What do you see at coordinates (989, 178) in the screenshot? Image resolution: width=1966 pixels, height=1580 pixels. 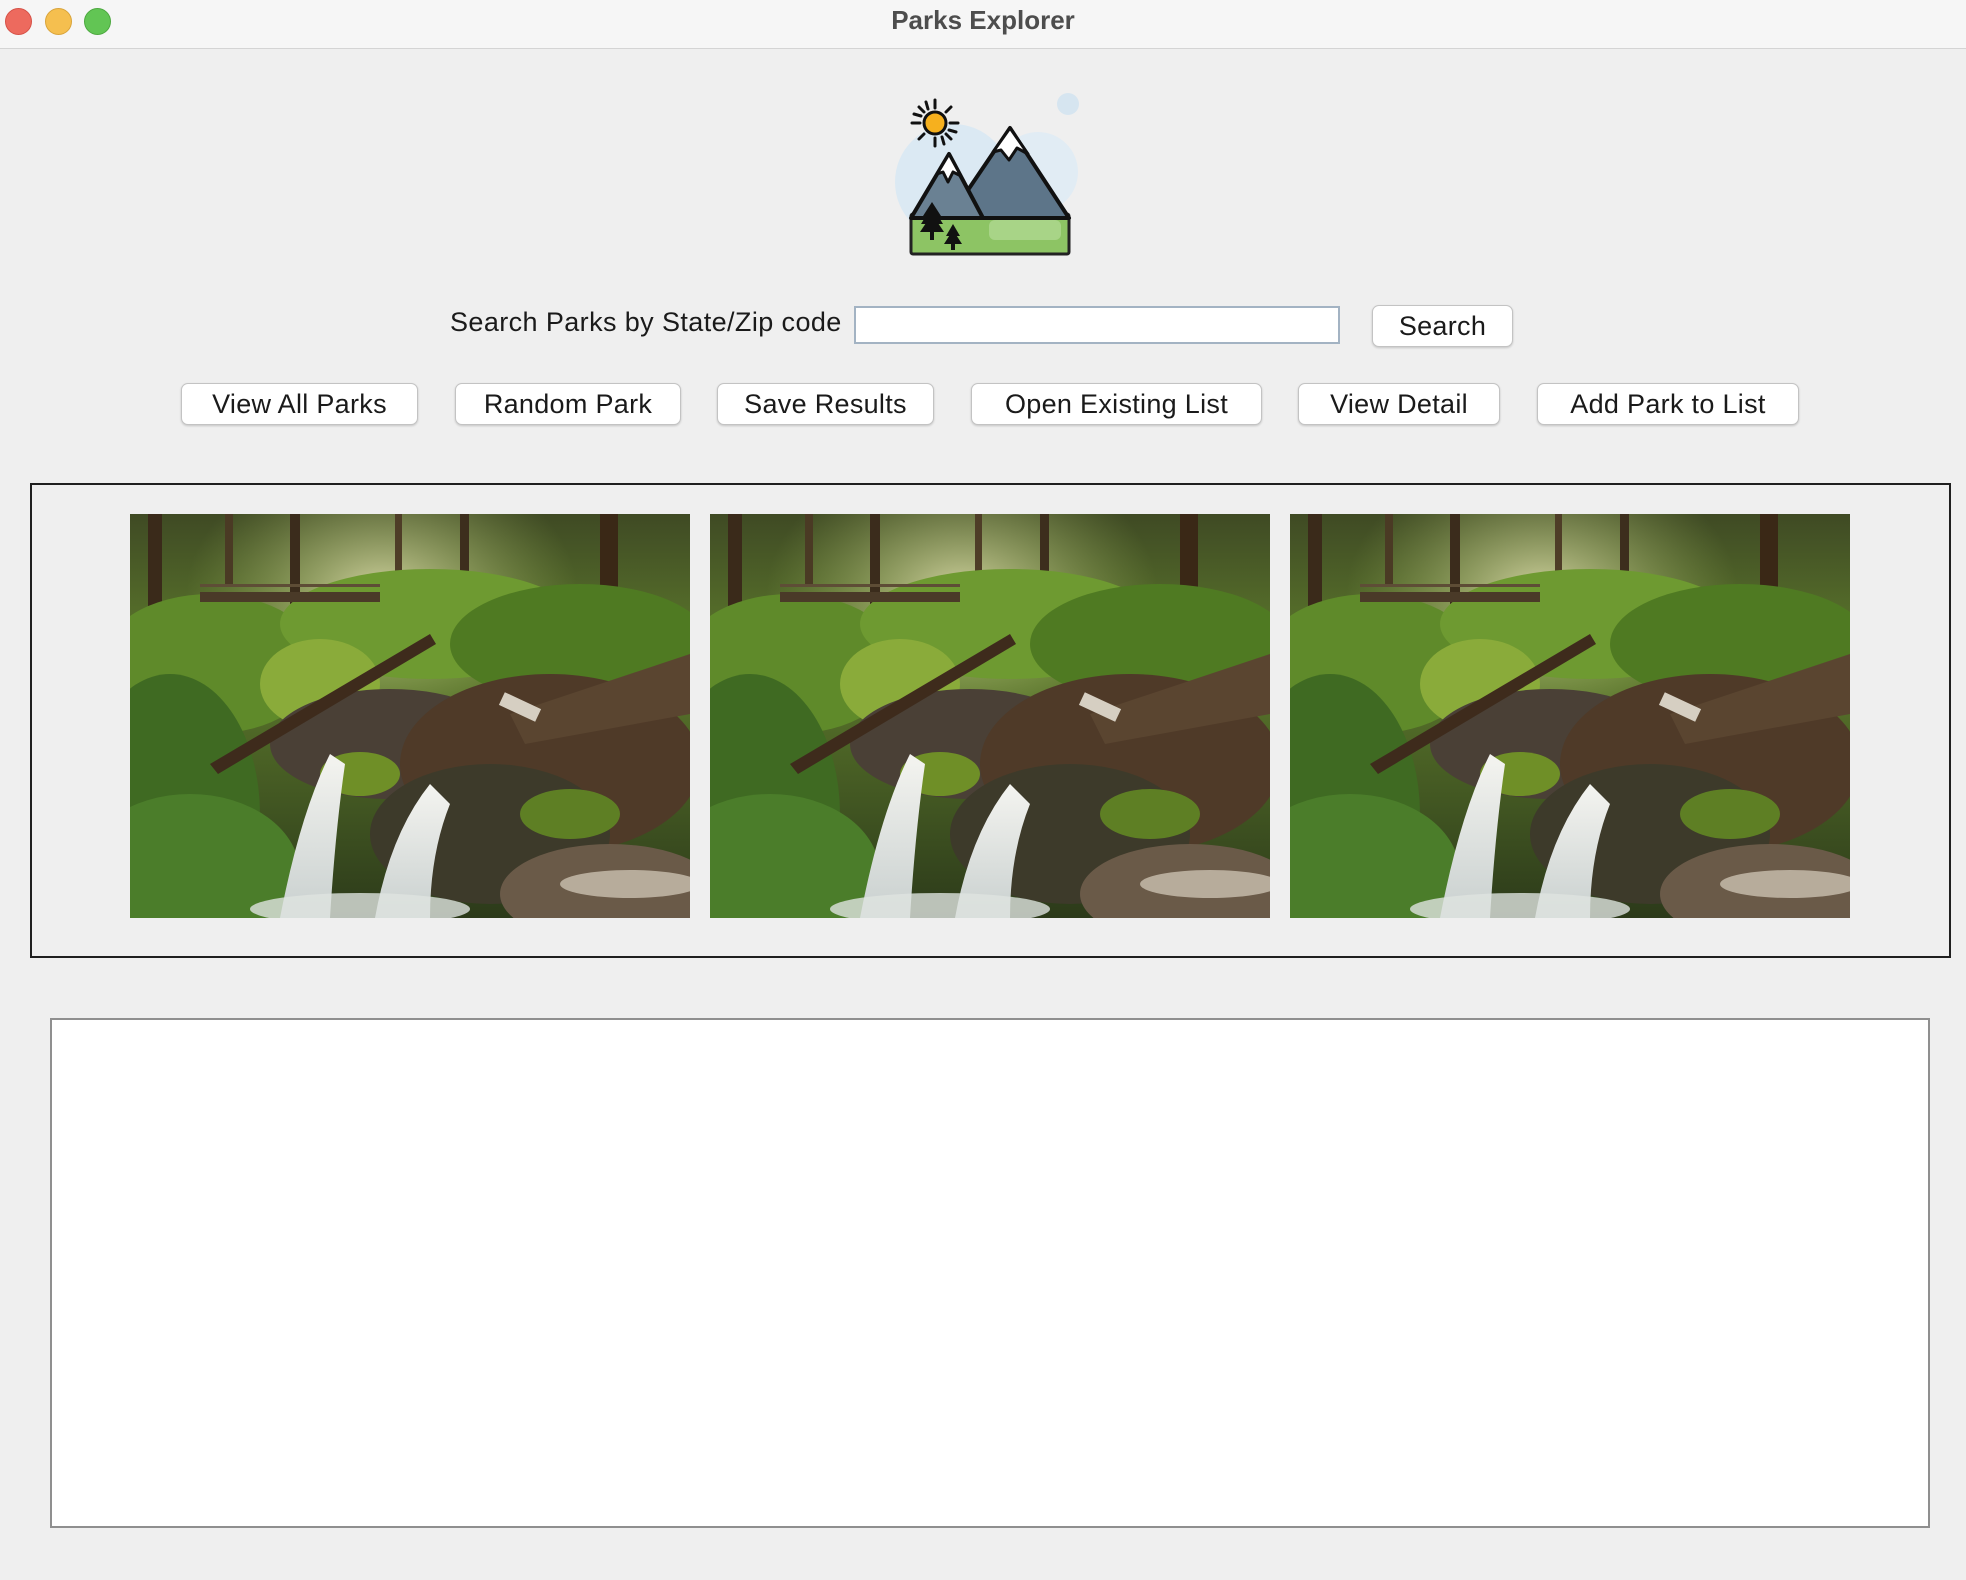 I see `mountain-sun-logo-icon` at bounding box center [989, 178].